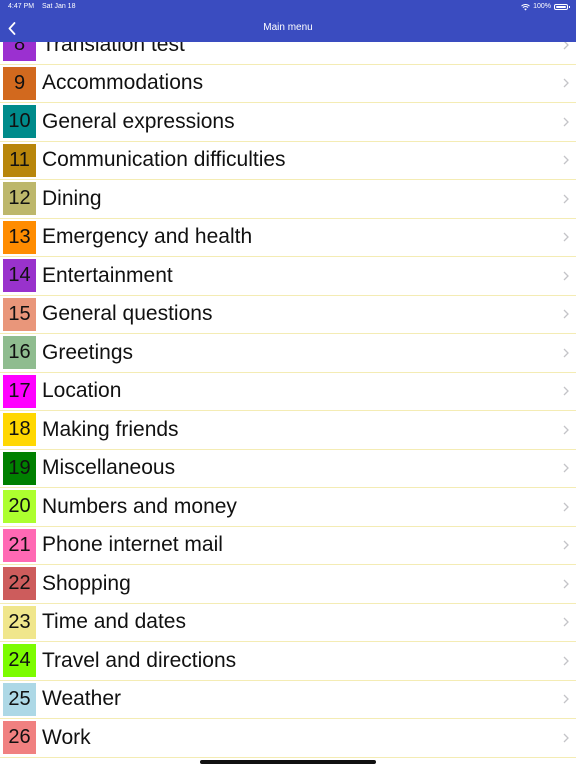 This screenshot has width=576, height=768. I want to click on list-item: 22 Shopping, so click(288, 584).